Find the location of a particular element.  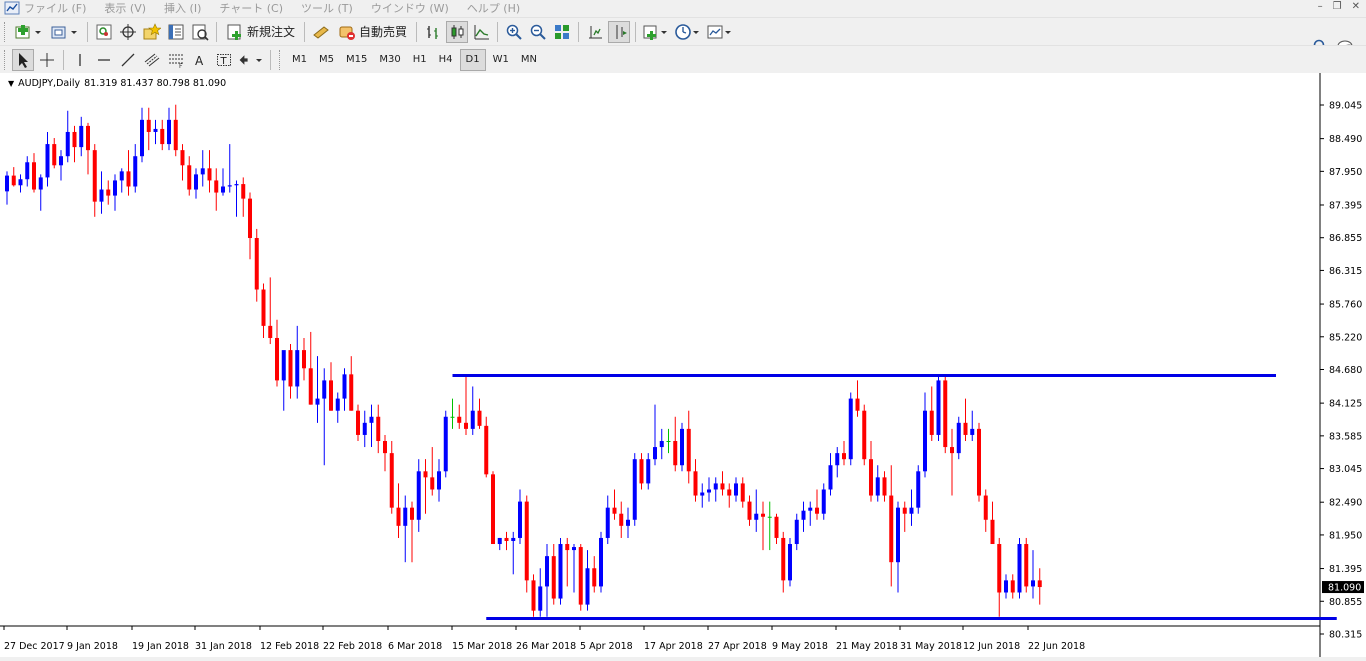

timeframe-w1: W1 is located at coordinates (501, 60).